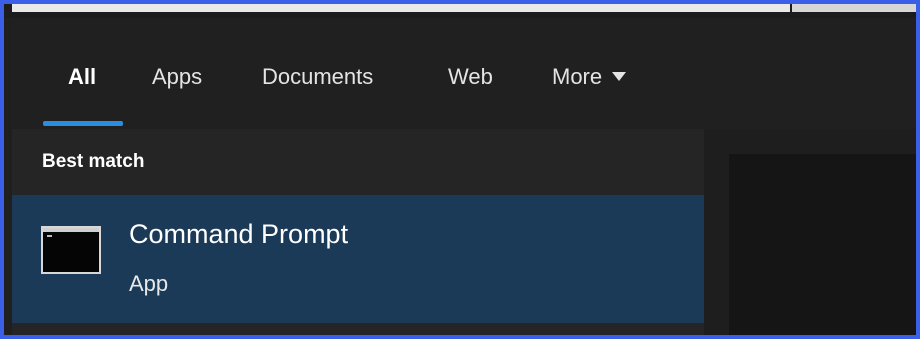 Image resolution: width=920 pixels, height=339 pixels. What do you see at coordinates (822, 244) in the screenshot?
I see `preview-panel` at bounding box center [822, 244].